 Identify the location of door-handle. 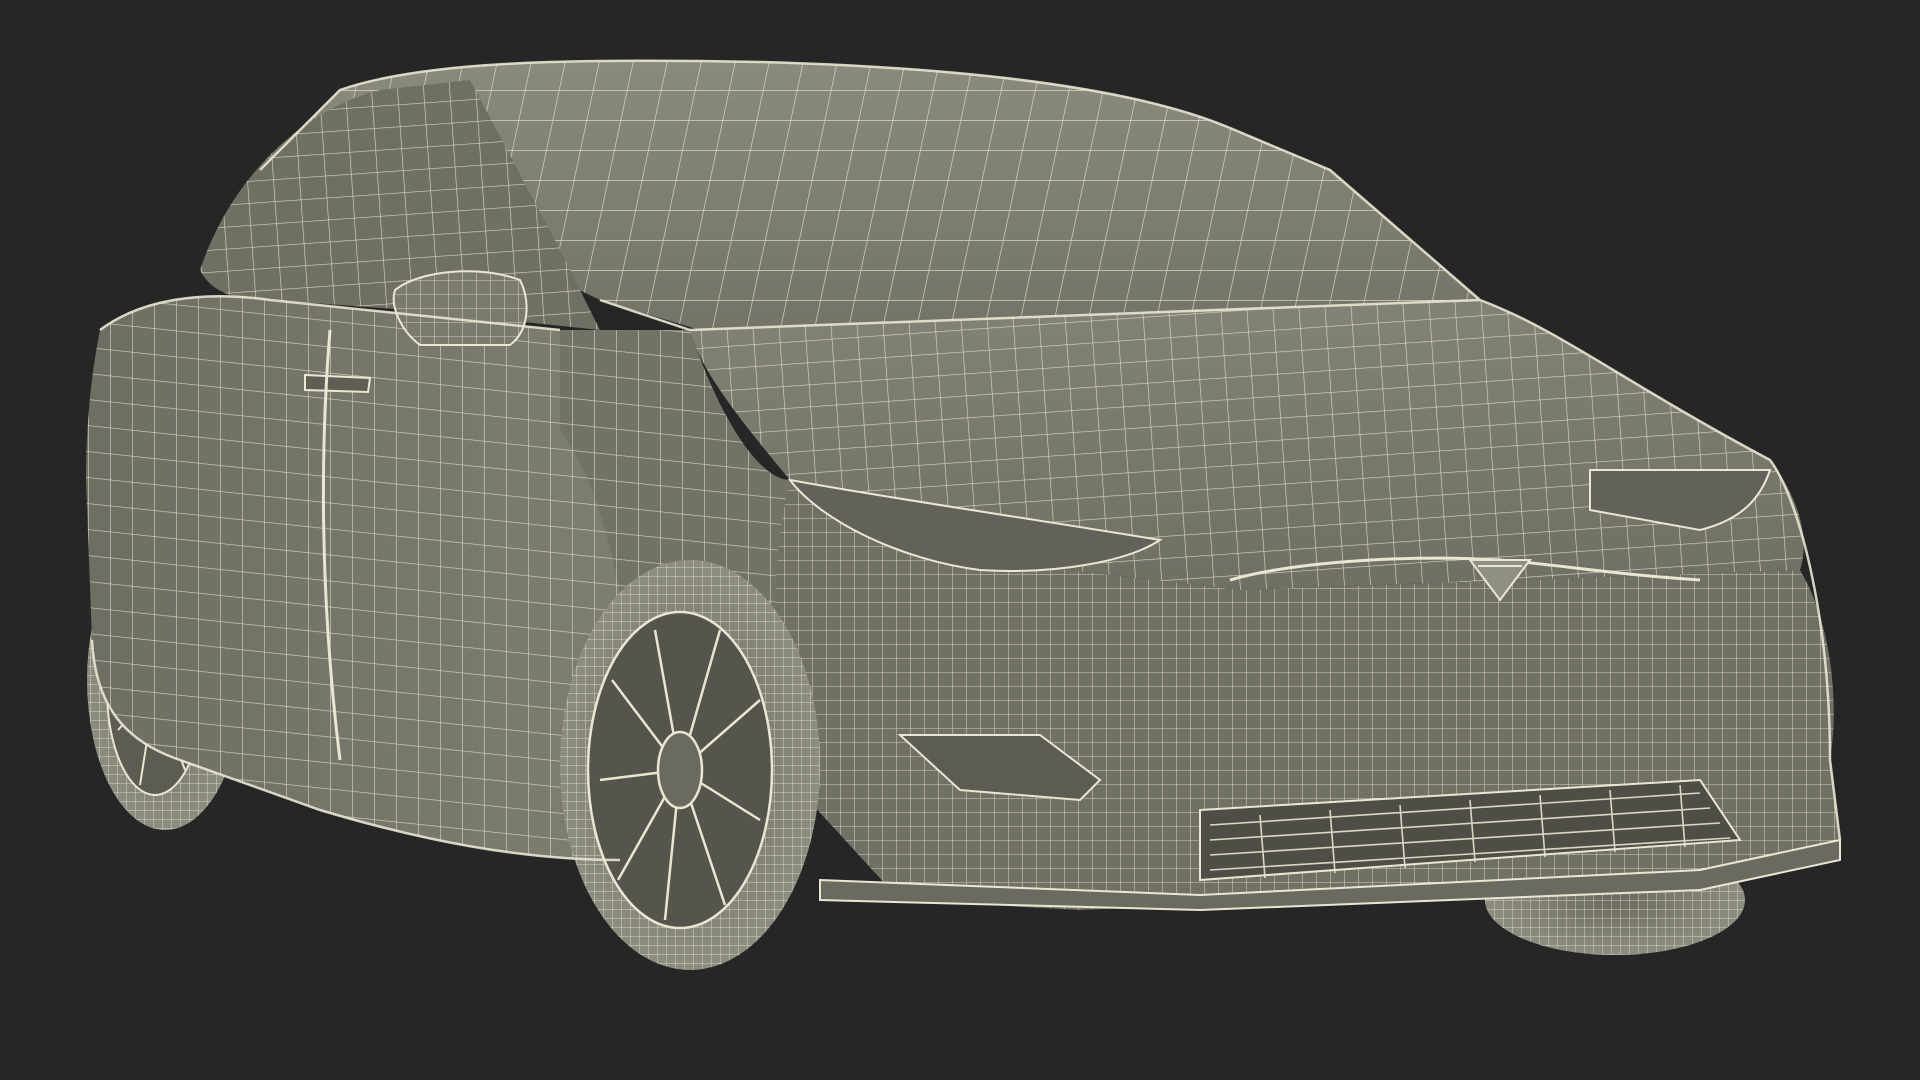
(338, 383).